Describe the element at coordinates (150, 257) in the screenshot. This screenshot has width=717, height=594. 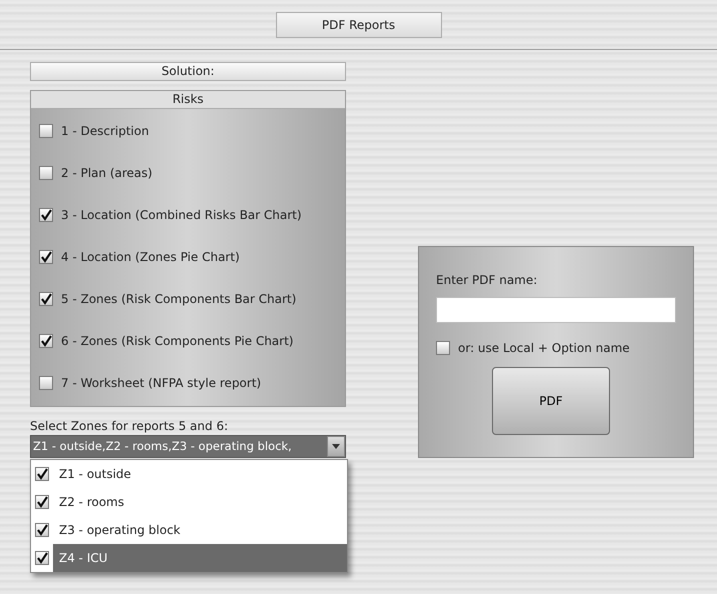
I see `option-label: 4 - Location (Zones Pie Chart)` at that location.